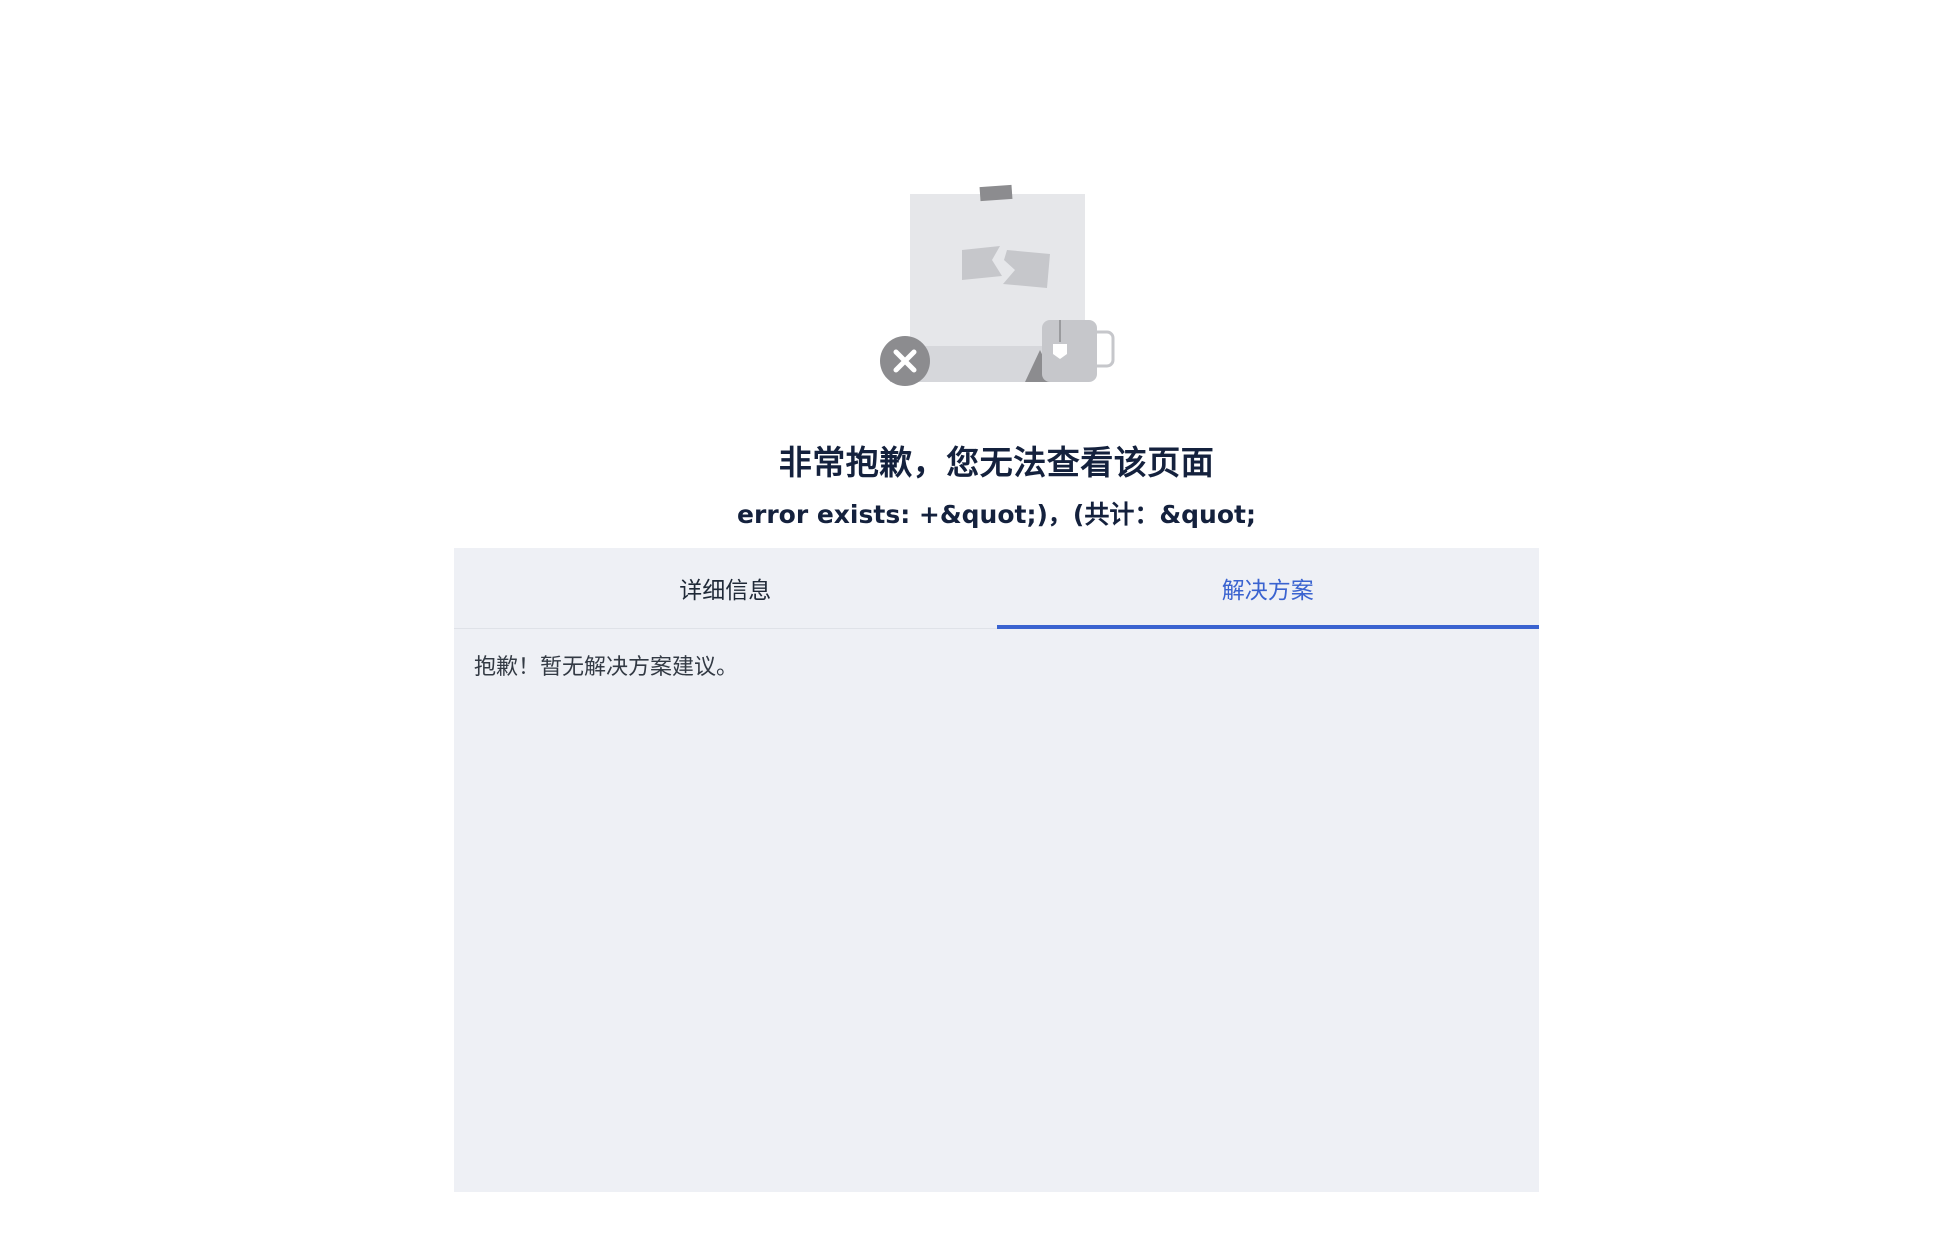 The height and width of the screenshot is (1255, 1933). I want to click on panel-content: 抱歉！暂无解决方案建议。, so click(606, 667).